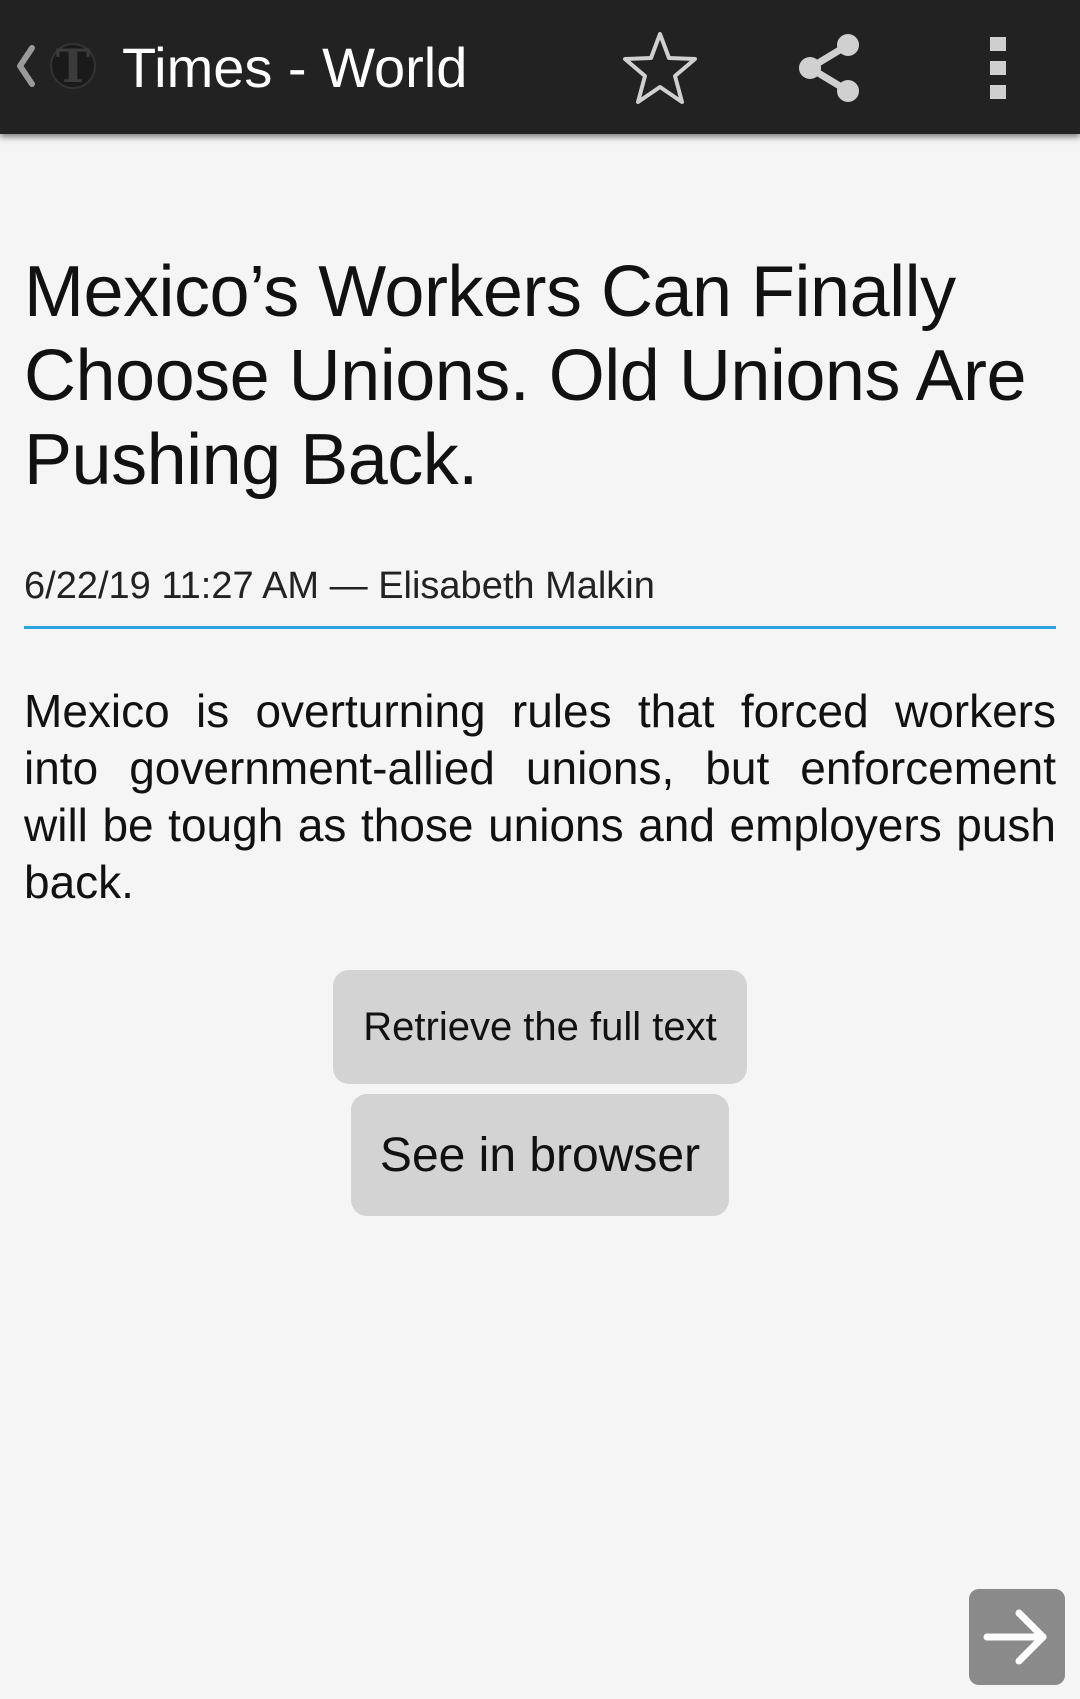  What do you see at coordinates (540, 1027) in the screenshot?
I see `retrieve-full-text-button: Retrieve the full text` at bounding box center [540, 1027].